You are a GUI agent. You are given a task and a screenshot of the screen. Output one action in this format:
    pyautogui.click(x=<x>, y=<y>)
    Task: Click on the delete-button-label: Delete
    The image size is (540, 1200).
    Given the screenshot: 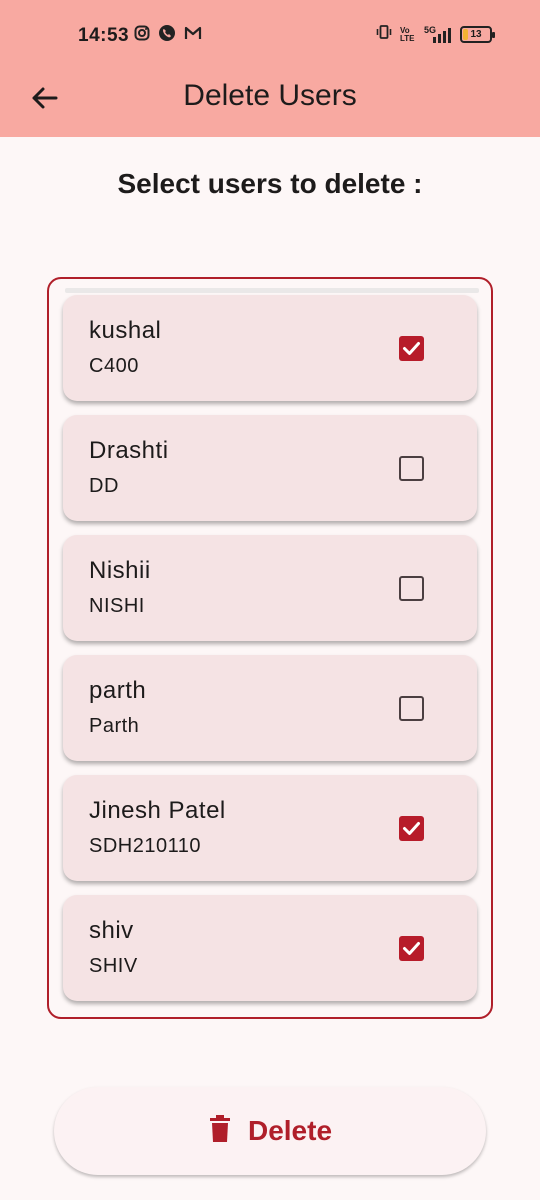 What is the action you would take?
    pyautogui.click(x=290, y=1130)
    